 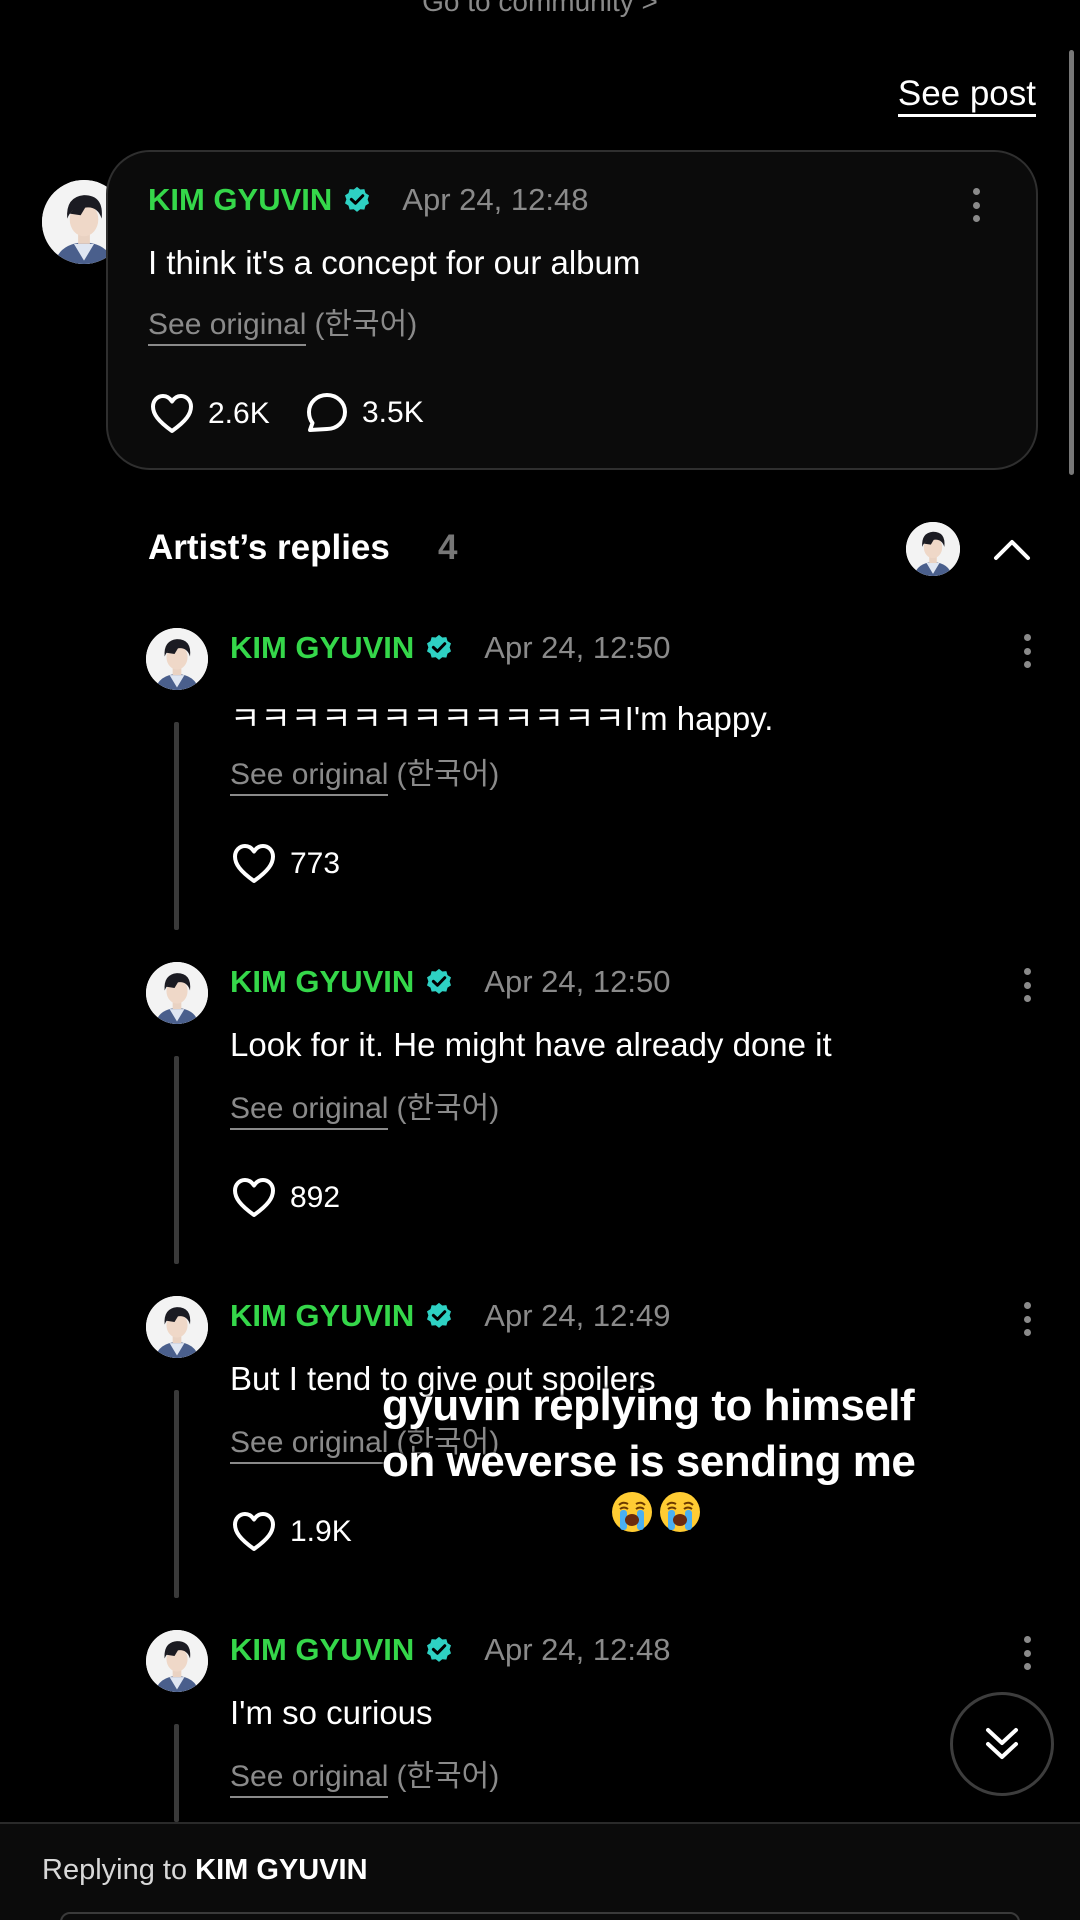 What do you see at coordinates (331, 1712) in the screenshot?
I see `reply-text: I'm so curious` at bounding box center [331, 1712].